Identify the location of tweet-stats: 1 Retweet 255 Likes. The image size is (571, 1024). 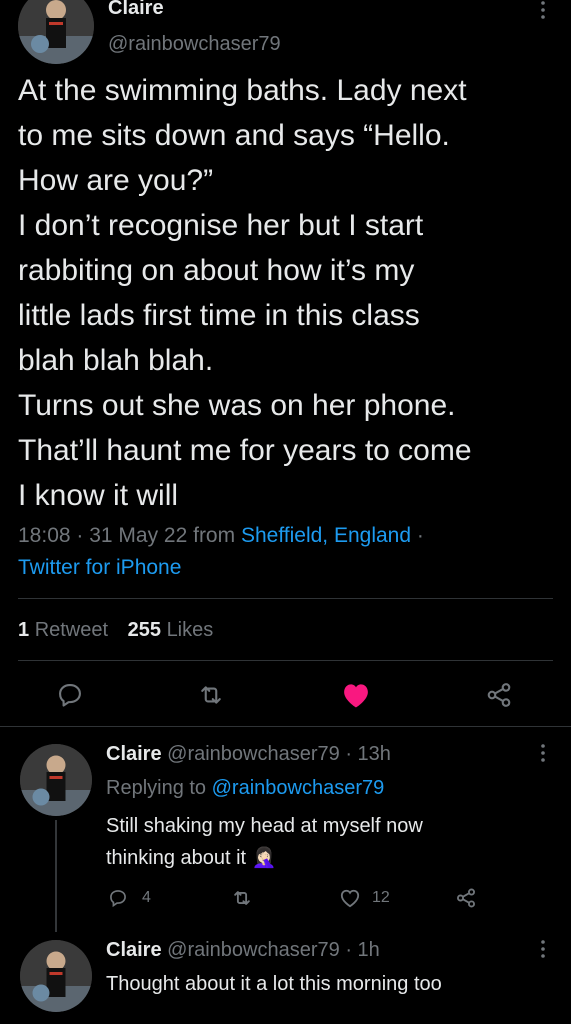
(115, 630).